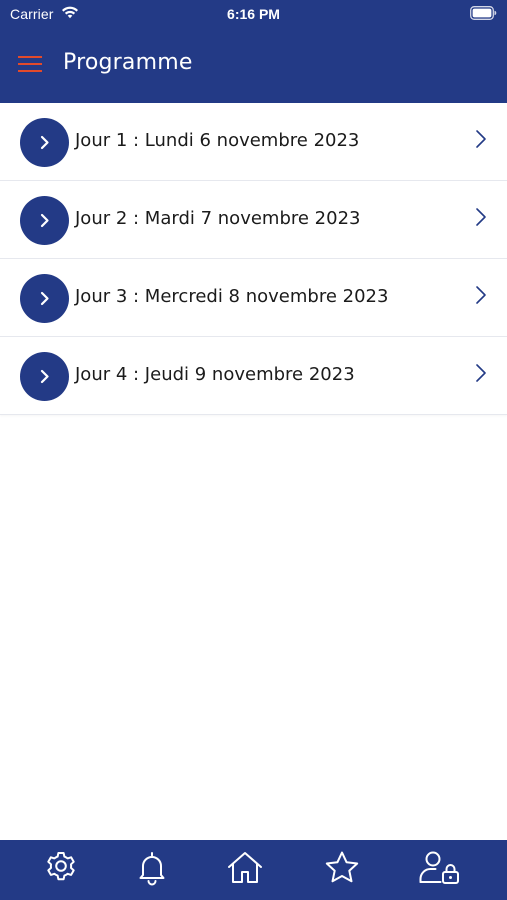 This screenshot has height=900, width=507. What do you see at coordinates (30, 64) in the screenshot?
I see `hamburger-menu-icon` at bounding box center [30, 64].